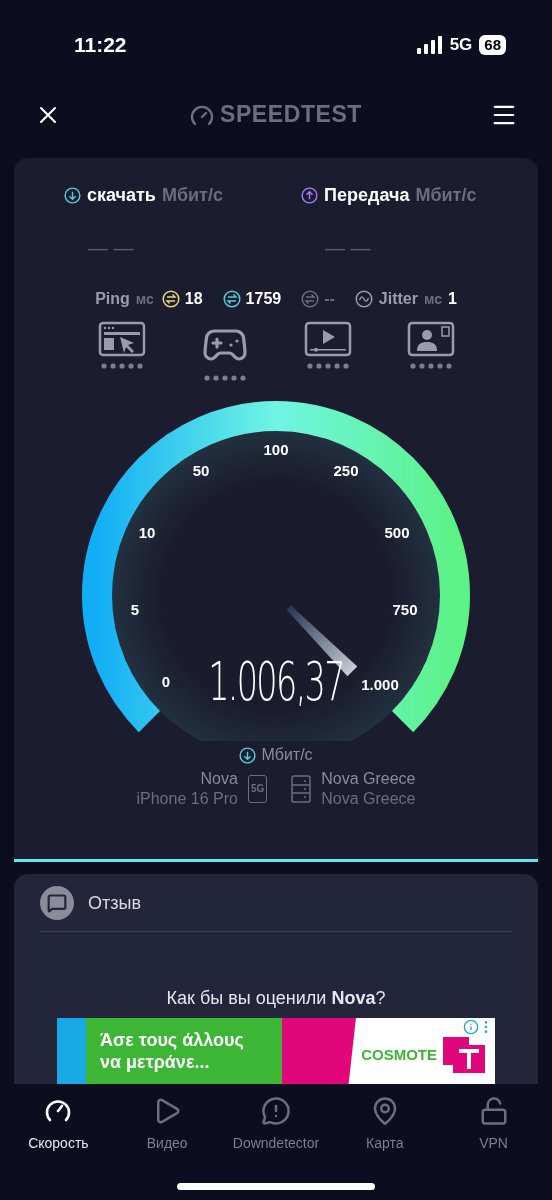 This screenshot has width=552, height=1200. I want to click on gauge-tick-label: 5, so click(135, 609).